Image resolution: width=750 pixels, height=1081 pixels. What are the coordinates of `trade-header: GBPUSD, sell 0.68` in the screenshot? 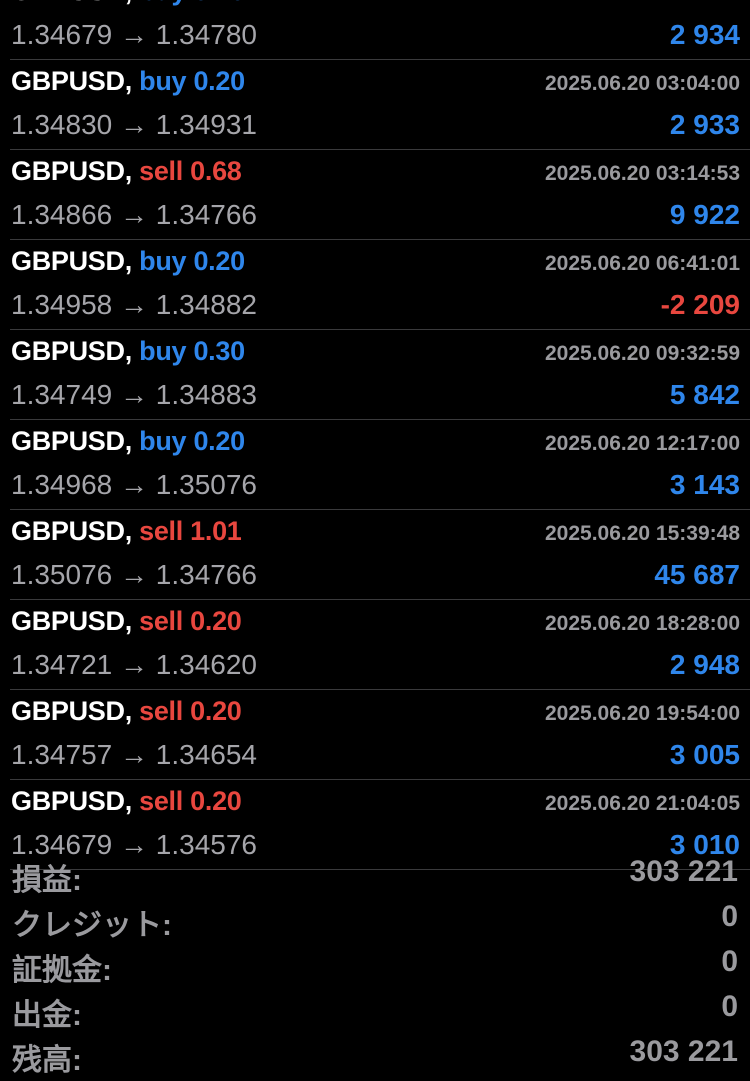 It's located at (126, 171).